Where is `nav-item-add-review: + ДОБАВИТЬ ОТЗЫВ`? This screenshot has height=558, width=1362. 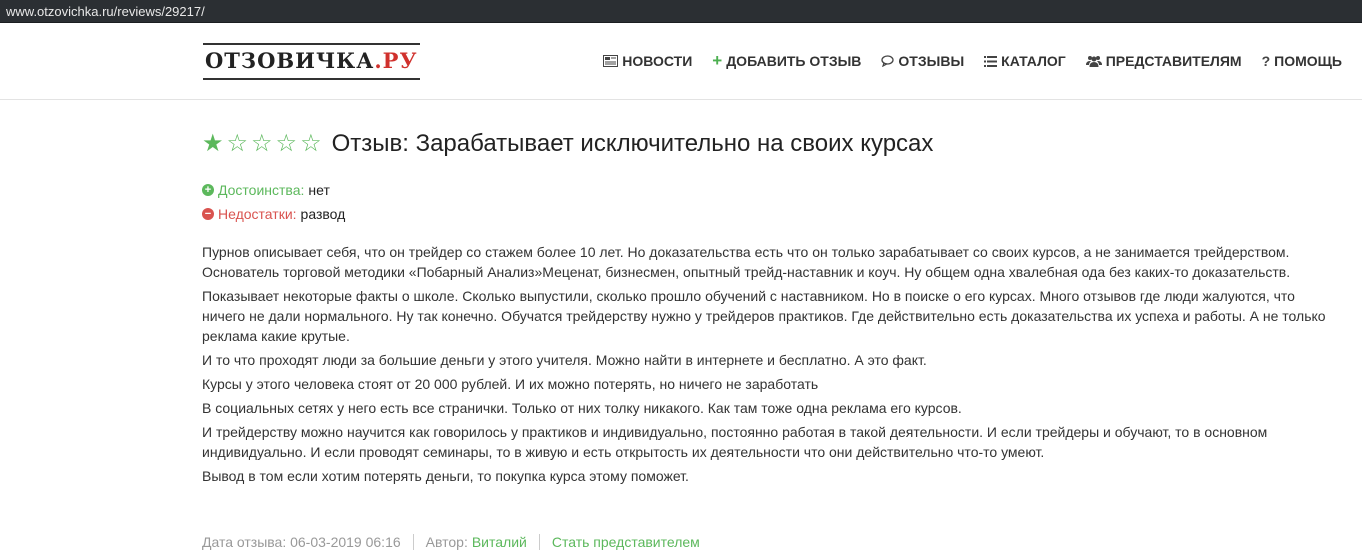 nav-item-add-review: + ДОБАВИТЬ ОТЗЫВ is located at coordinates (786, 61).